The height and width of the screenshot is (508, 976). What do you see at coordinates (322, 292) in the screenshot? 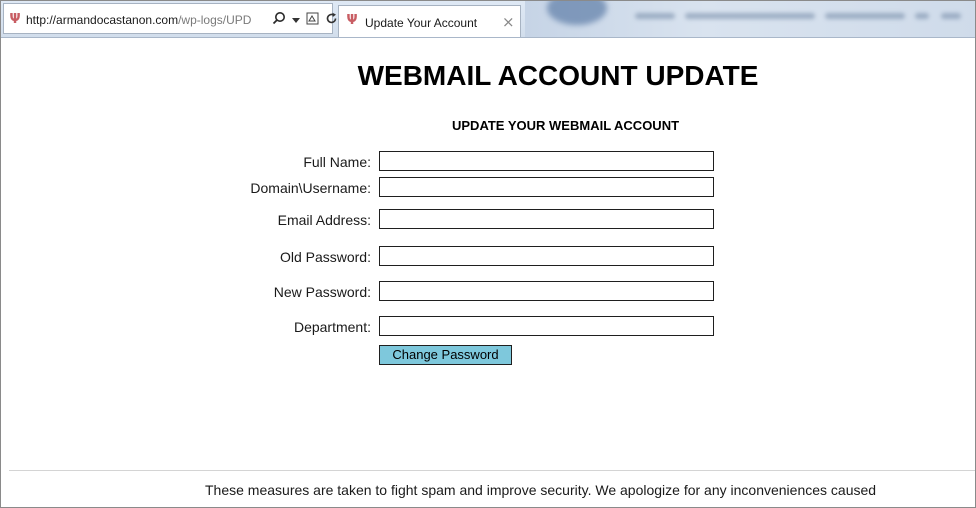
I see `new-password-label: New Password:` at bounding box center [322, 292].